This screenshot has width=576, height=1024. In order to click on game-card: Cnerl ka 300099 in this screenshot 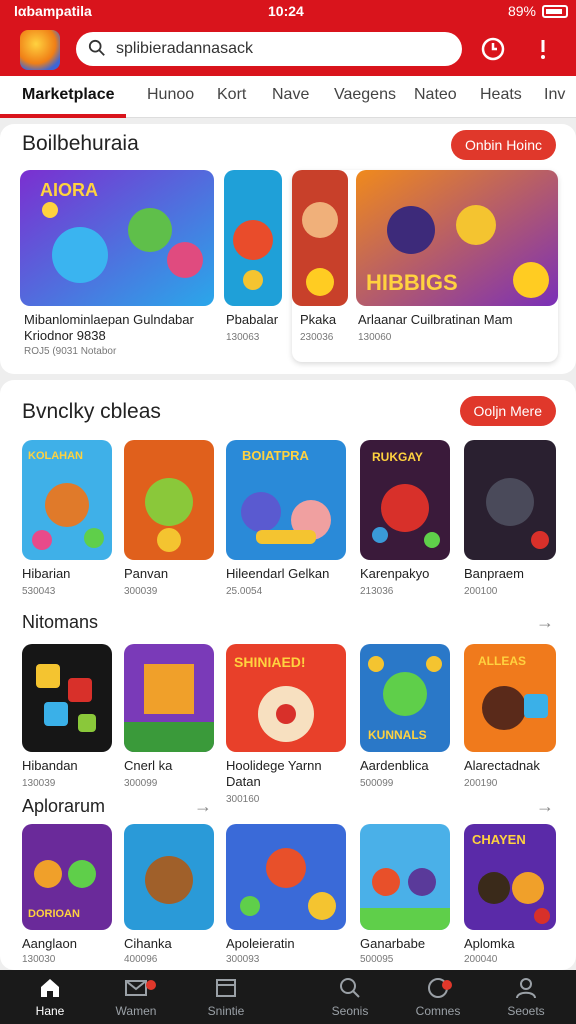, I will do `click(169, 719)`.